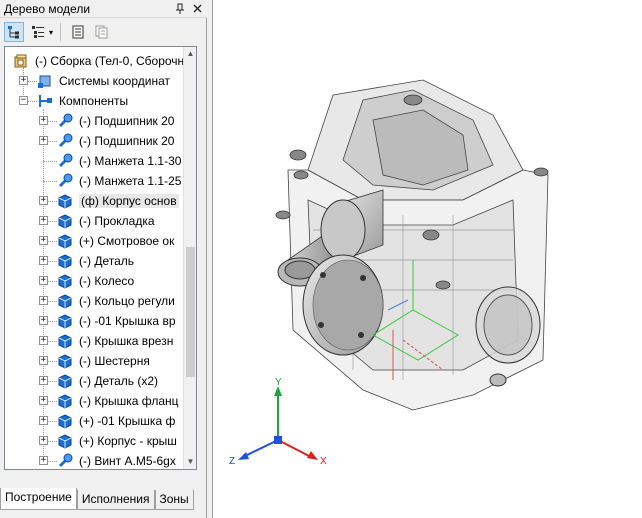 The image size is (642, 518). What do you see at coordinates (127, 301) in the screenshot?
I see `tree-item-label: (-) Кольцо регули` at bounding box center [127, 301].